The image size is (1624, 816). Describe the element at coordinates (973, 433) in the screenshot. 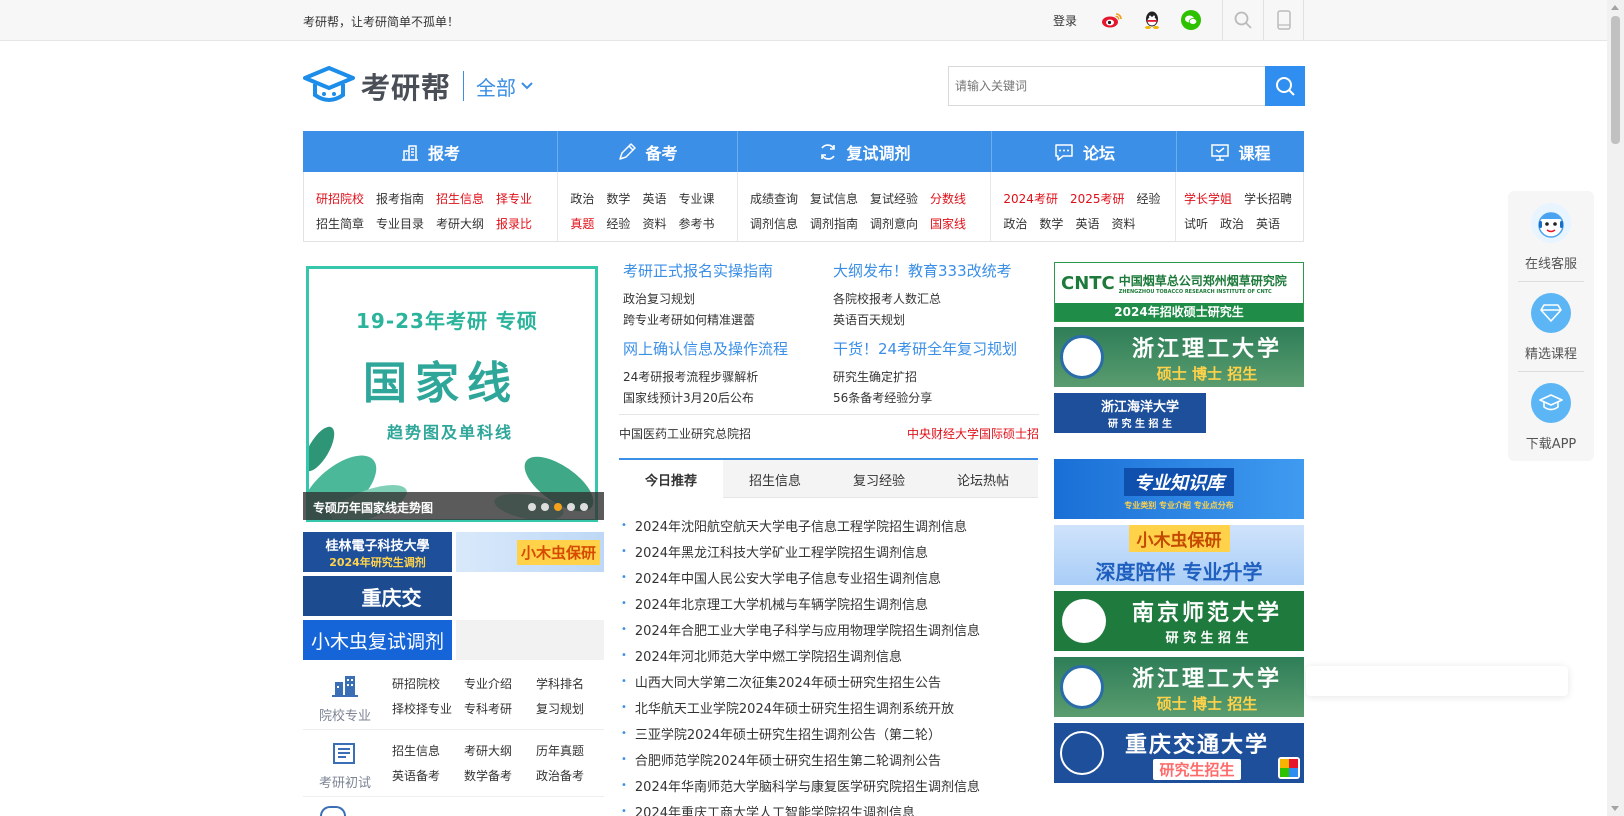

I see `ticker-link: 中央财经大学国际硕士招` at that location.